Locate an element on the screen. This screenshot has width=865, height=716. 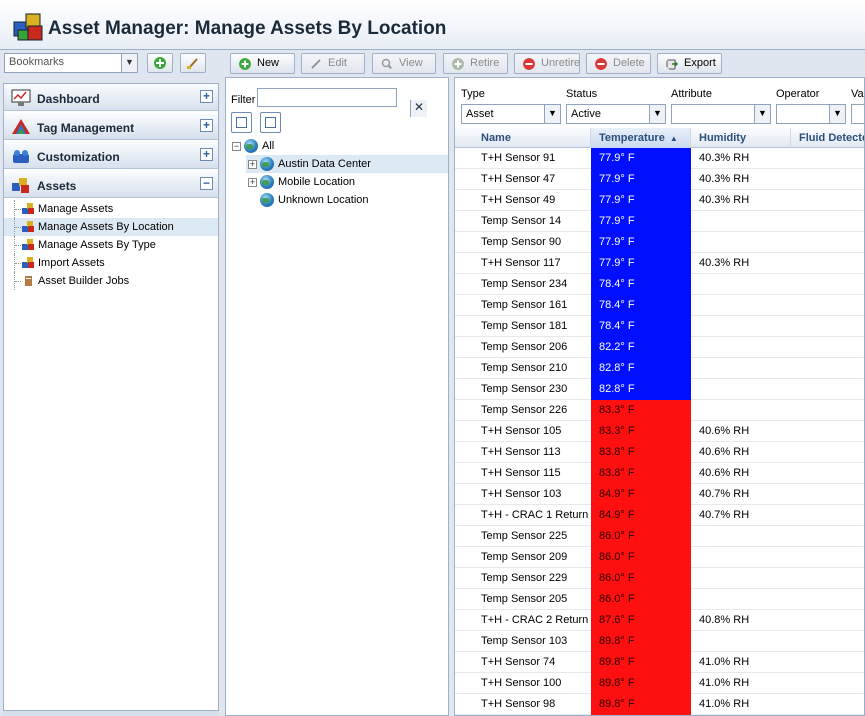
collapse-node-icon: − is located at coordinates (236, 146).